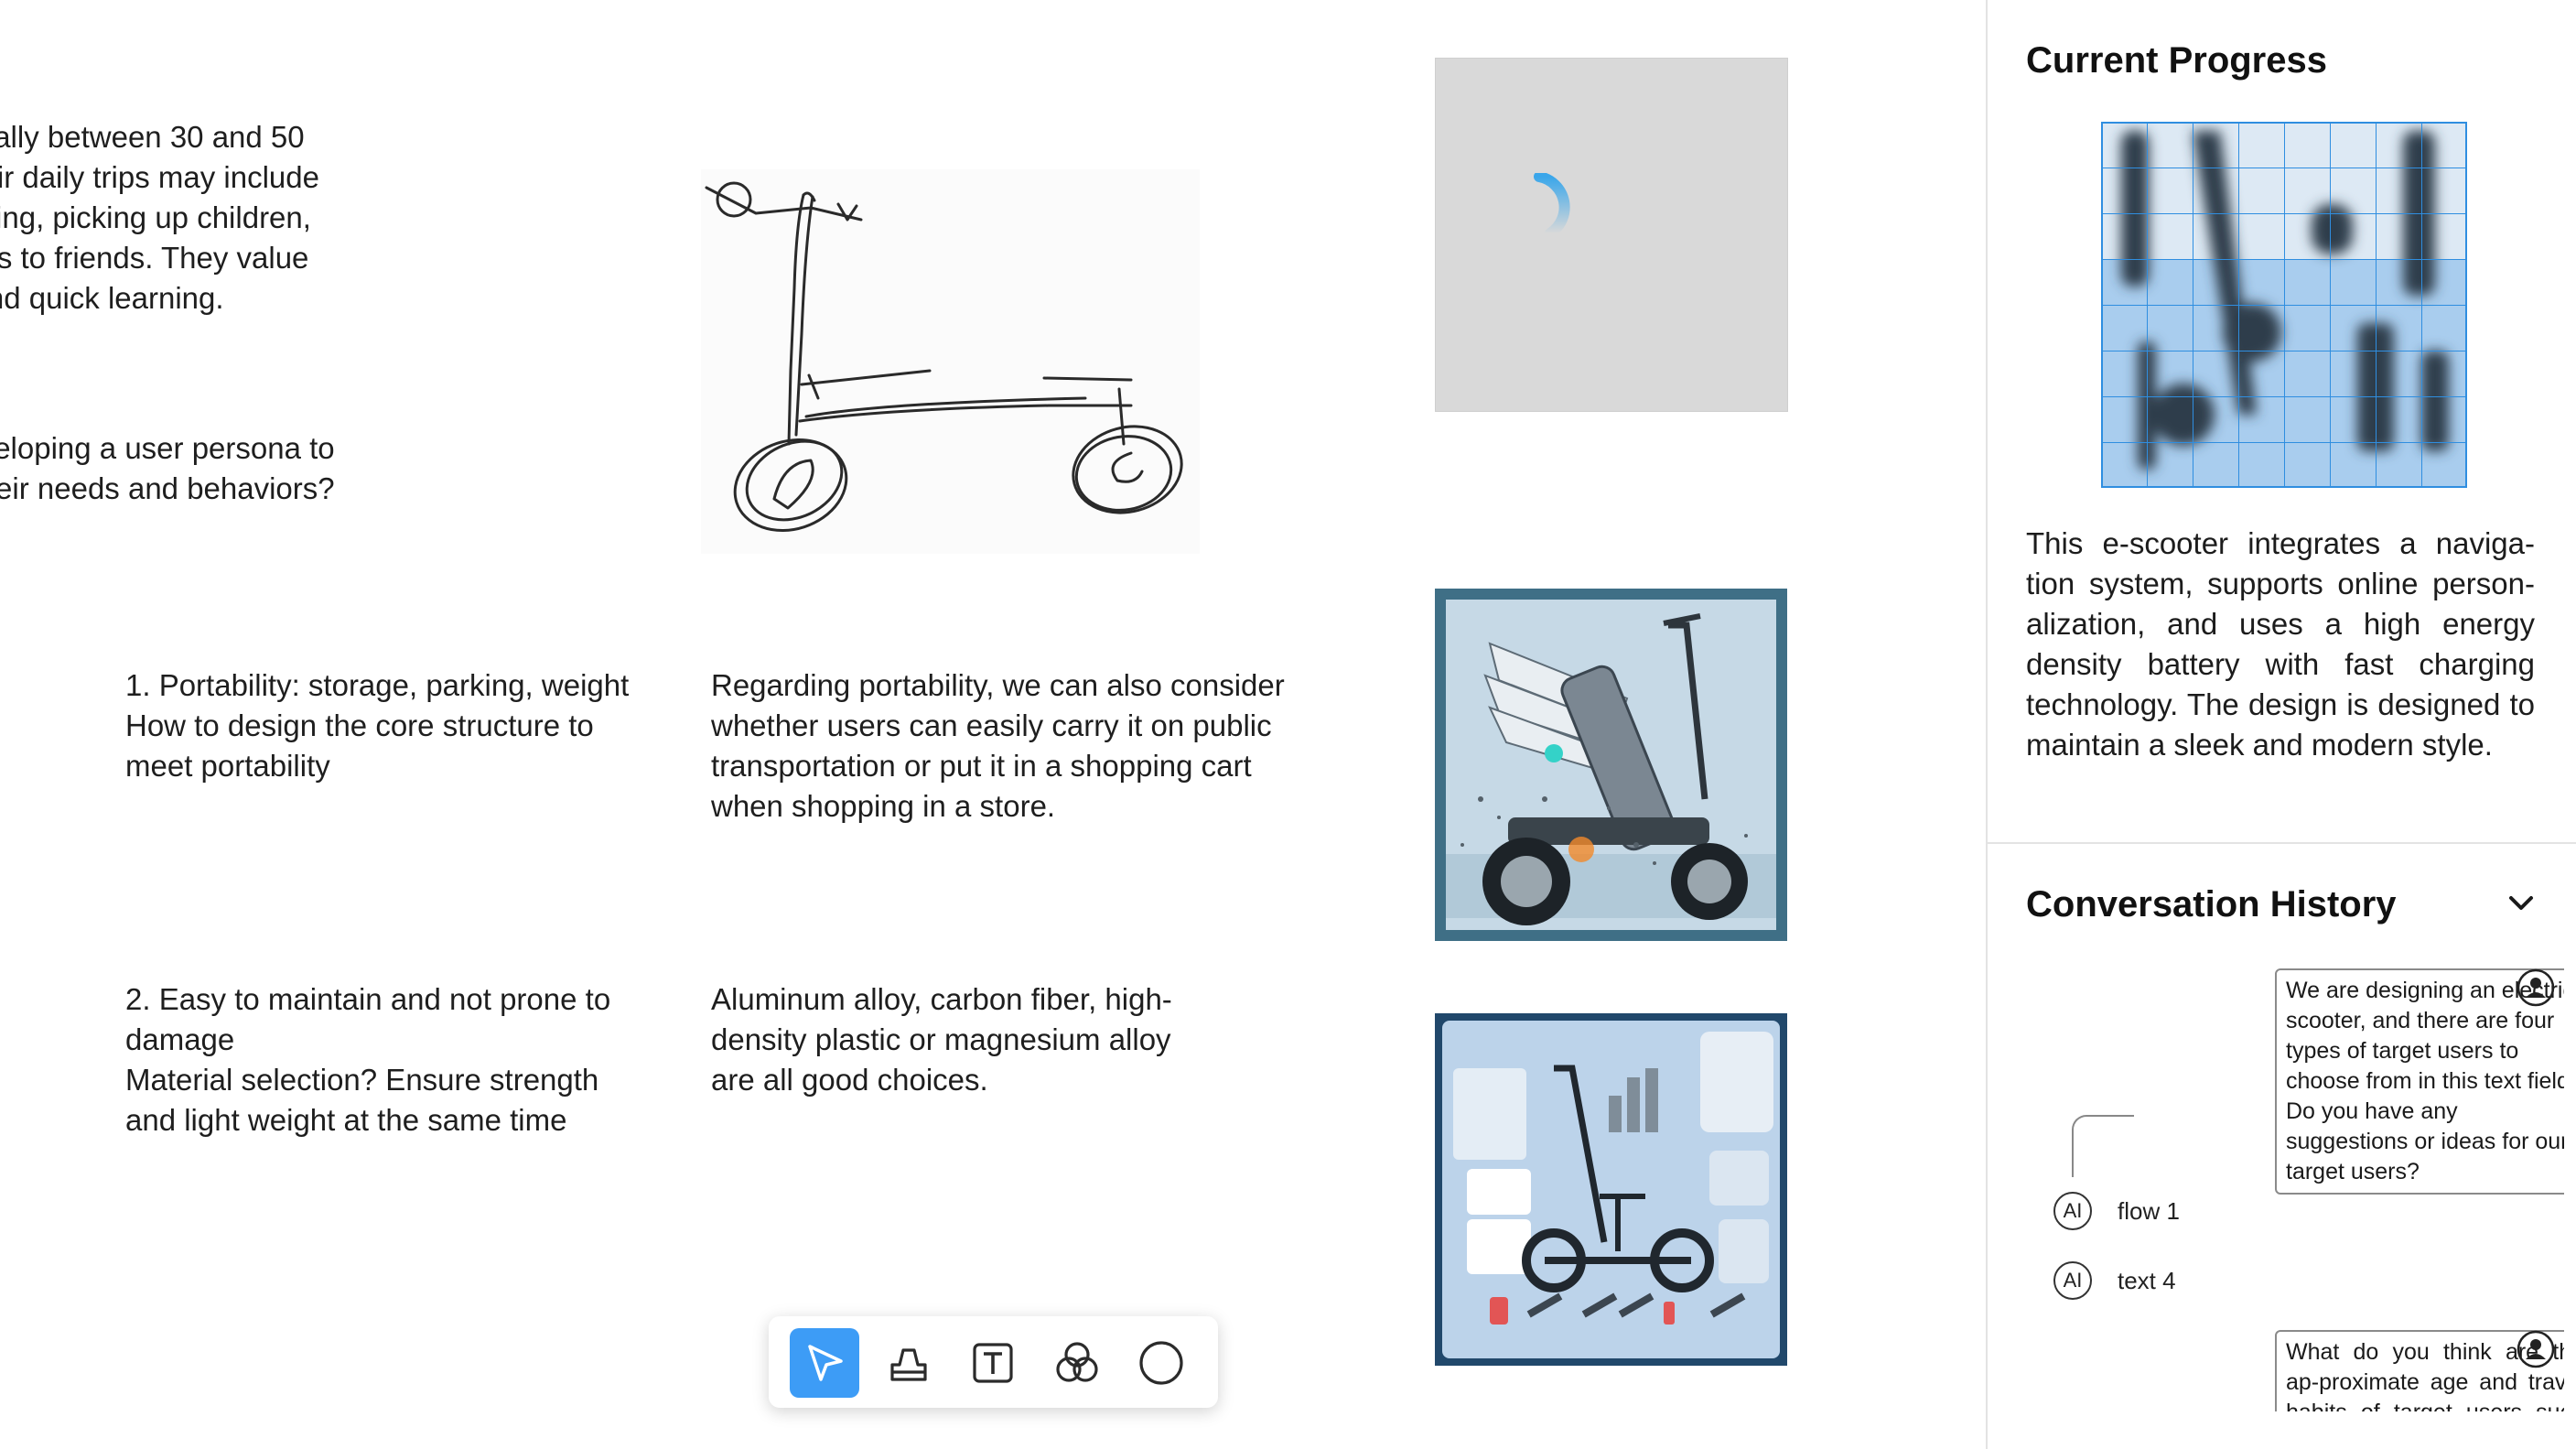 The width and height of the screenshot is (2576, 1449). What do you see at coordinates (2521, 903) in the screenshot?
I see `chevron-down-icon` at bounding box center [2521, 903].